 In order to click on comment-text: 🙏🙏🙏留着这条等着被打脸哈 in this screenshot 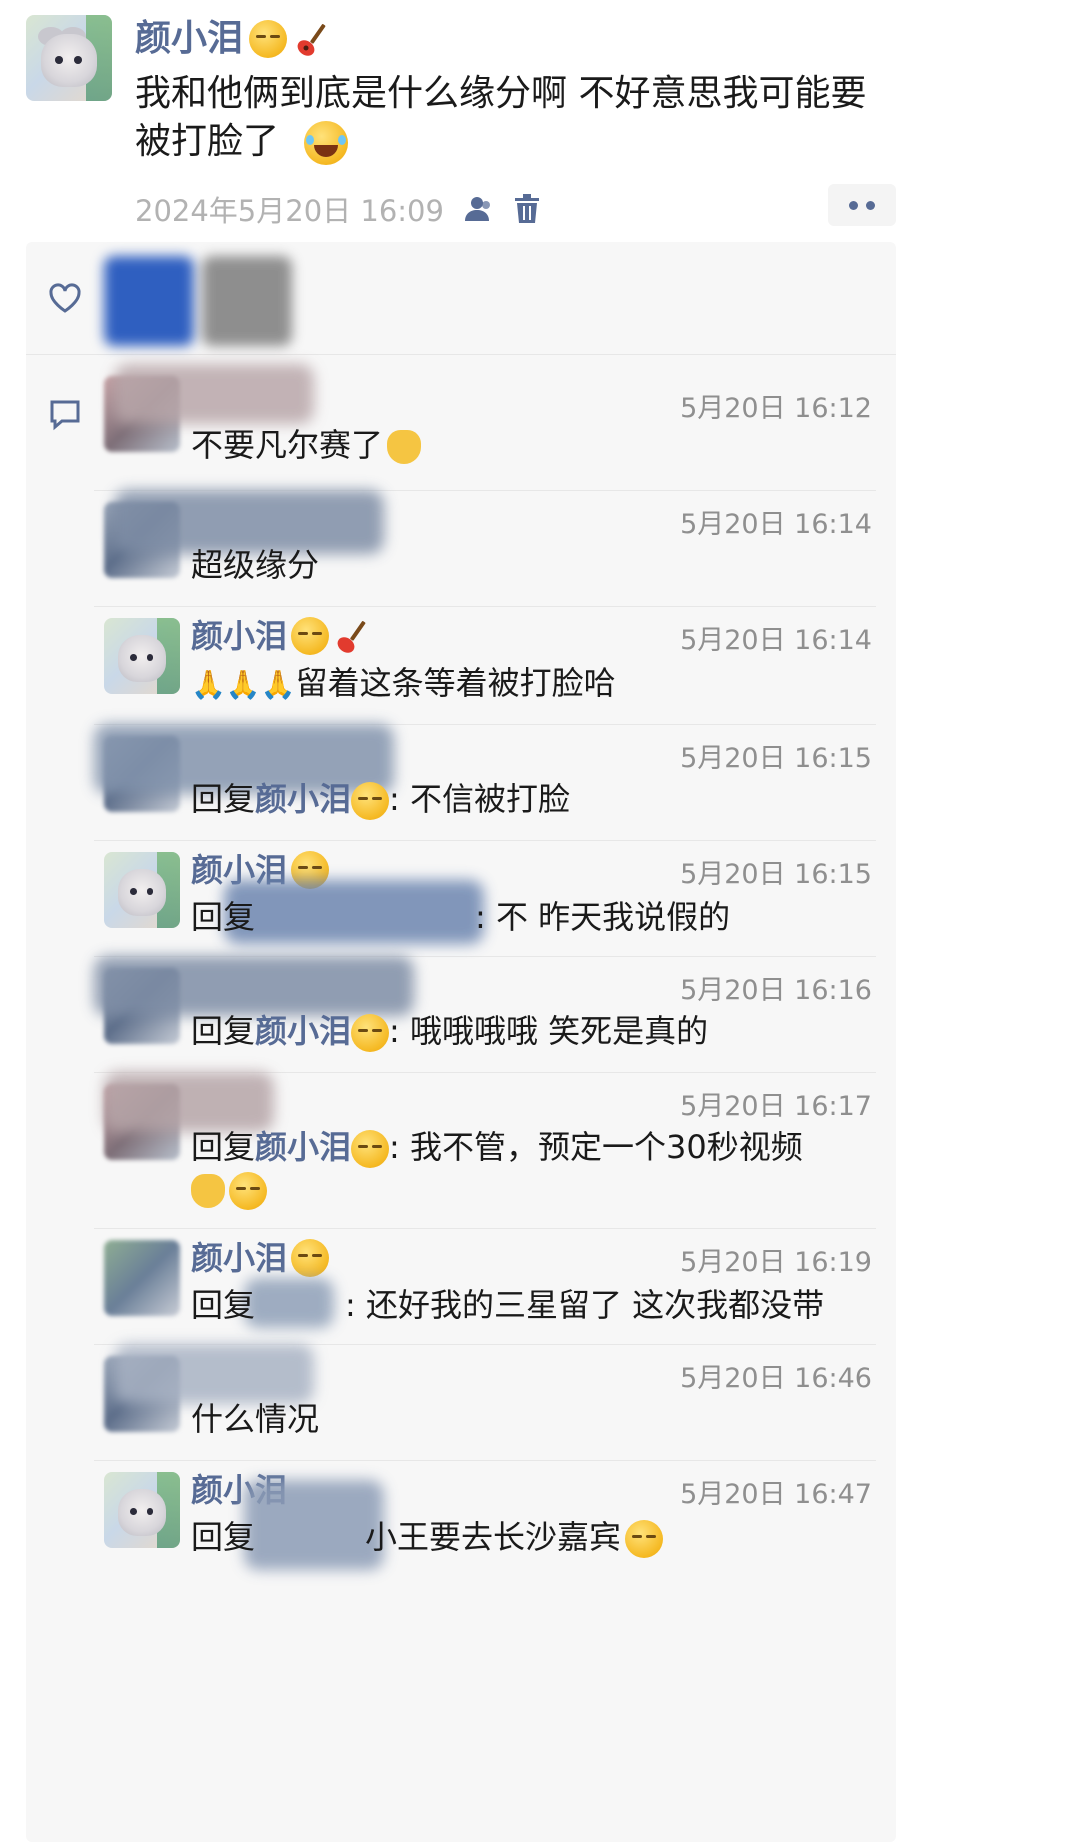, I will do `click(403, 683)`.